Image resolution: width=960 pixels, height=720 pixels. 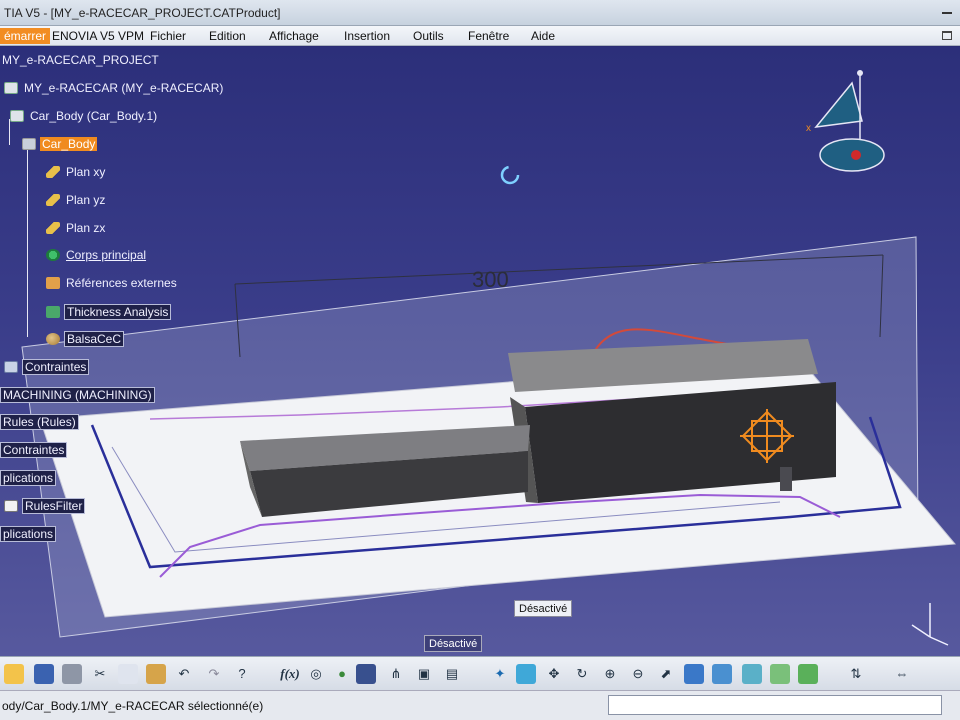 What do you see at coordinates (53, 283) in the screenshot?
I see `external-references-icon` at bounding box center [53, 283].